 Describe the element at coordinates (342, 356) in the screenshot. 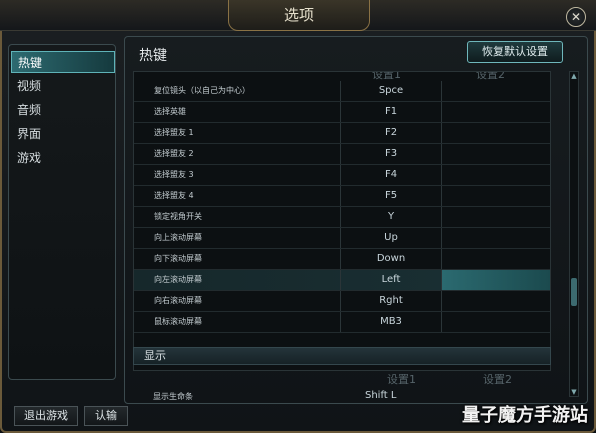

I see `section-header-display: 显示` at that location.